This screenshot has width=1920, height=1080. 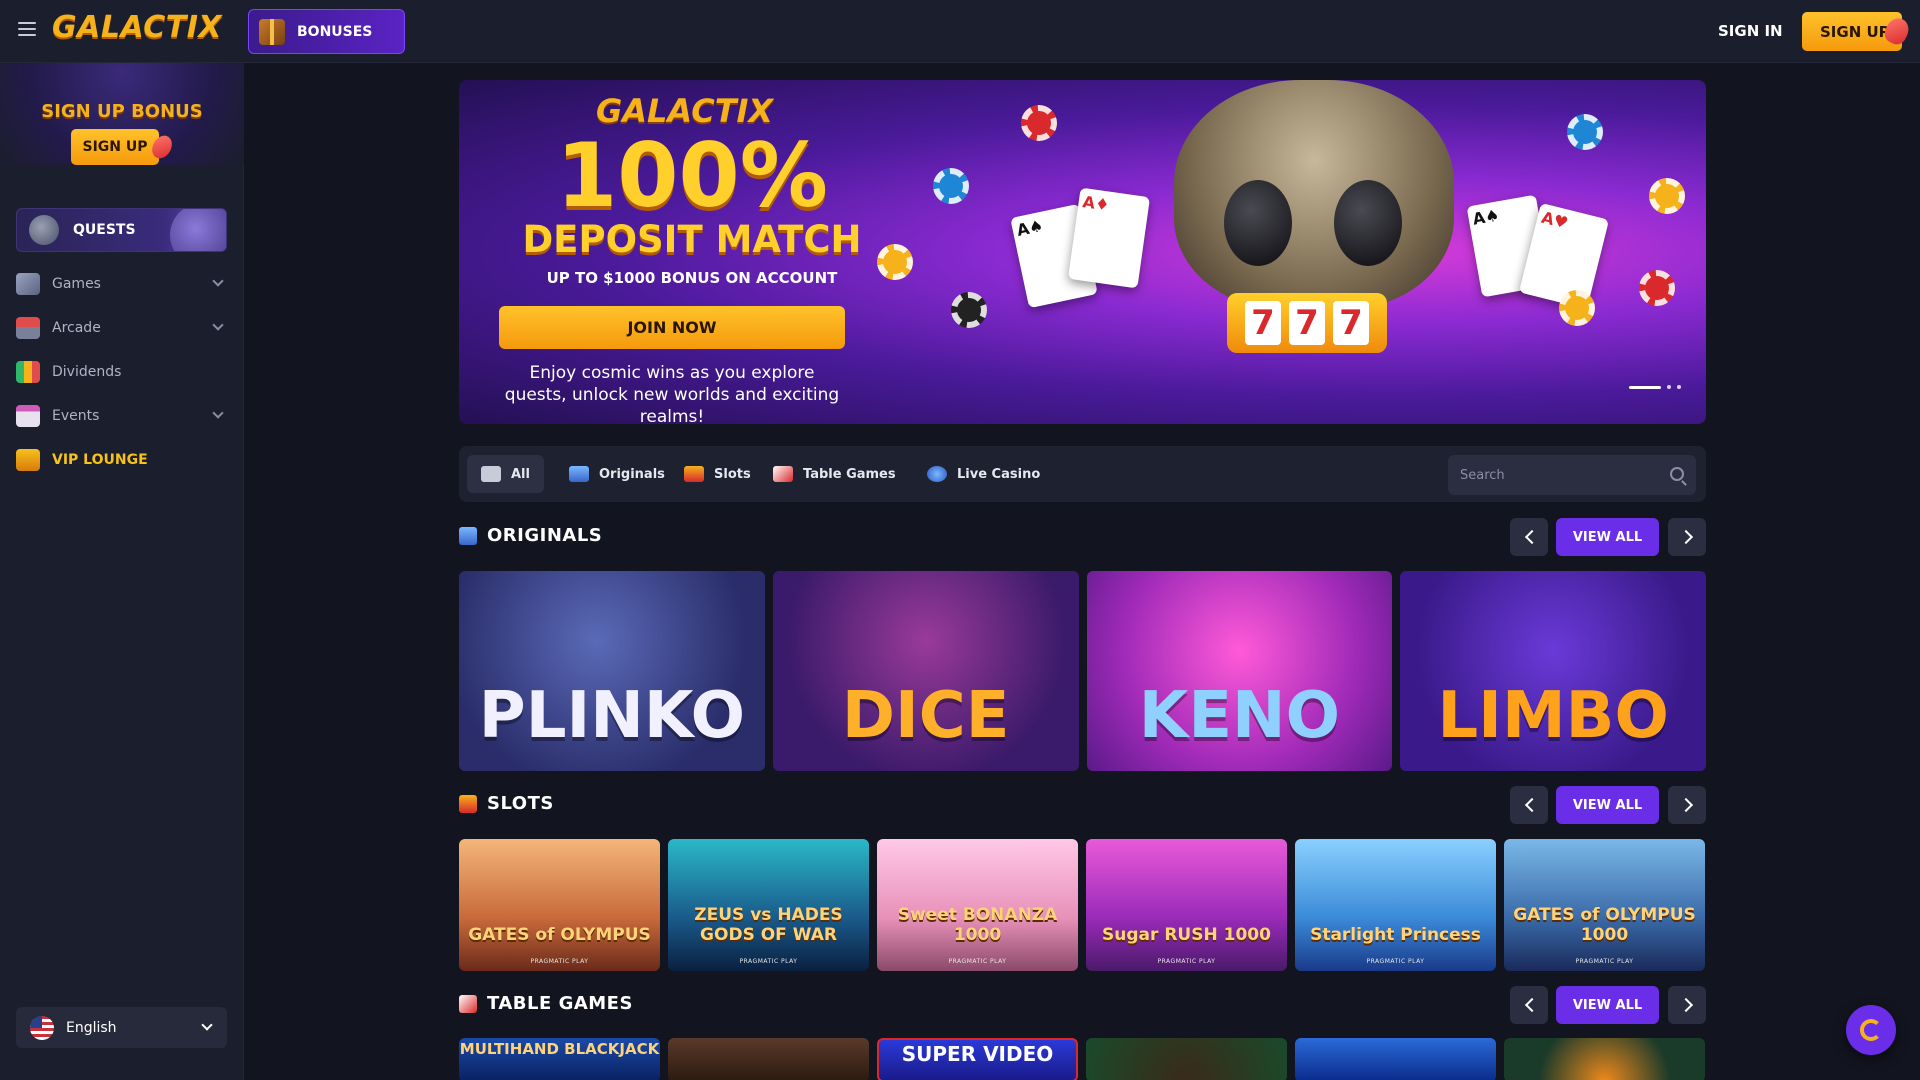 I want to click on spaceship-icon, so click(x=44, y=230).